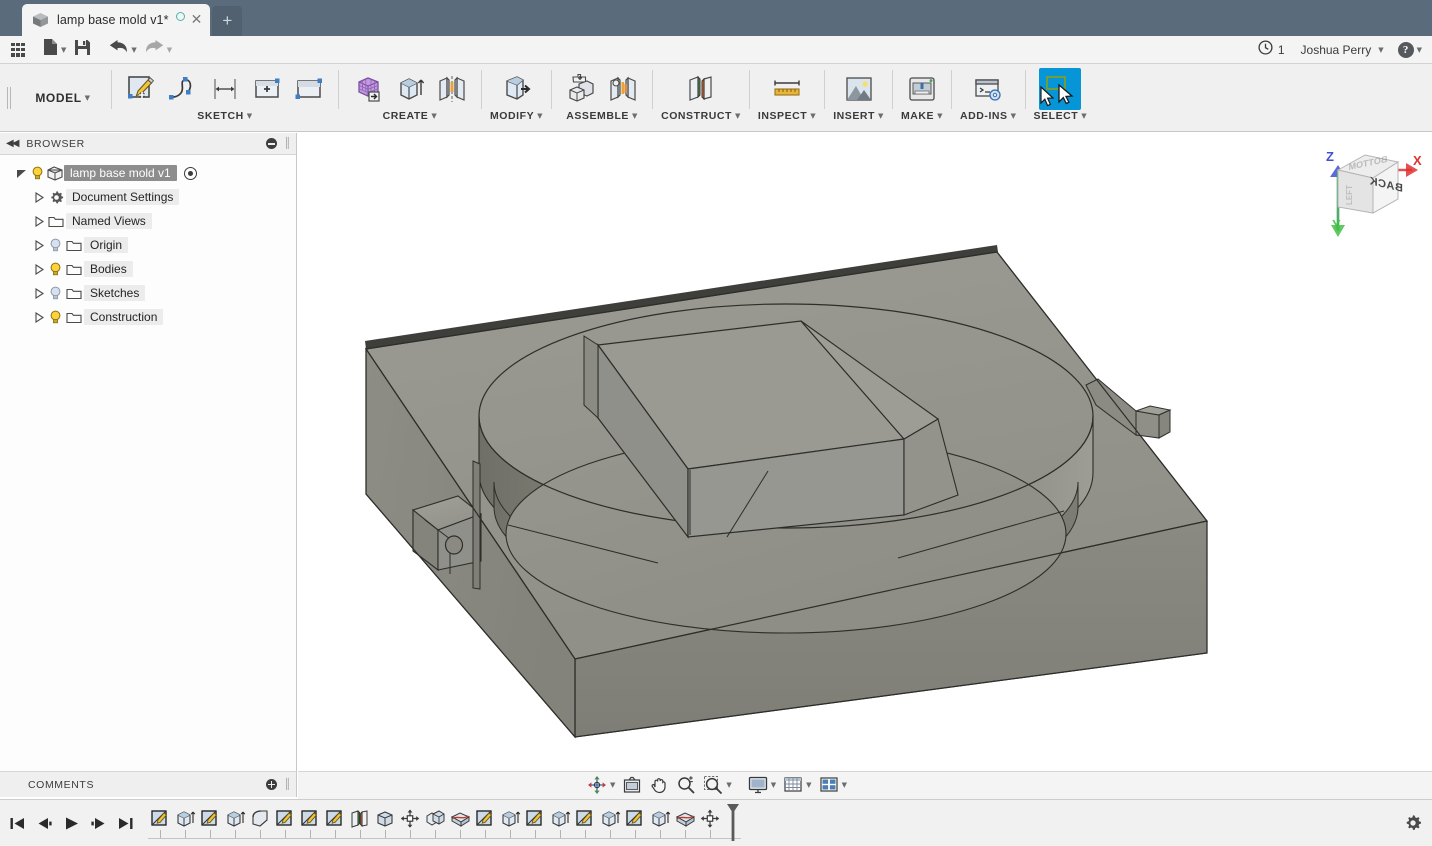  What do you see at coordinates (9, 97) in the screenshot?
I see `ribbon-drag-handle` at bounding box center [9, 97].